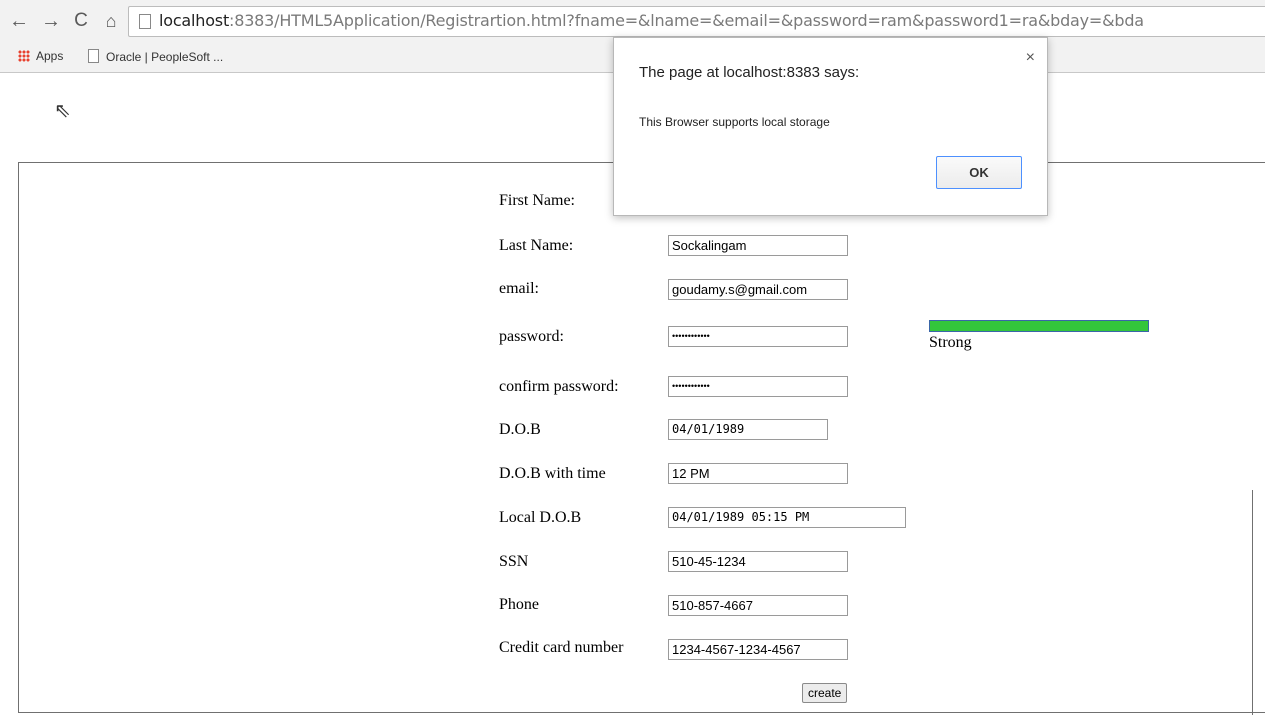 Image resolution: width=1265 pixels, height=728 pixels. I want to click on label-dob-with-time: D.O.B with time, so click(552, 473).